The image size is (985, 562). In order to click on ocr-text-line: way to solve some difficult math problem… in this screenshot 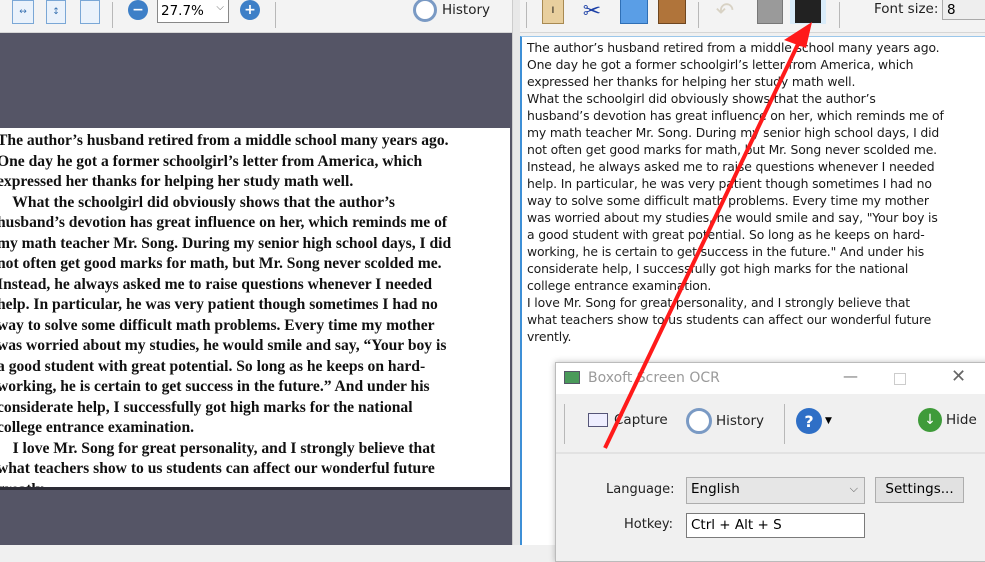, I will do `click(728, 200)`.